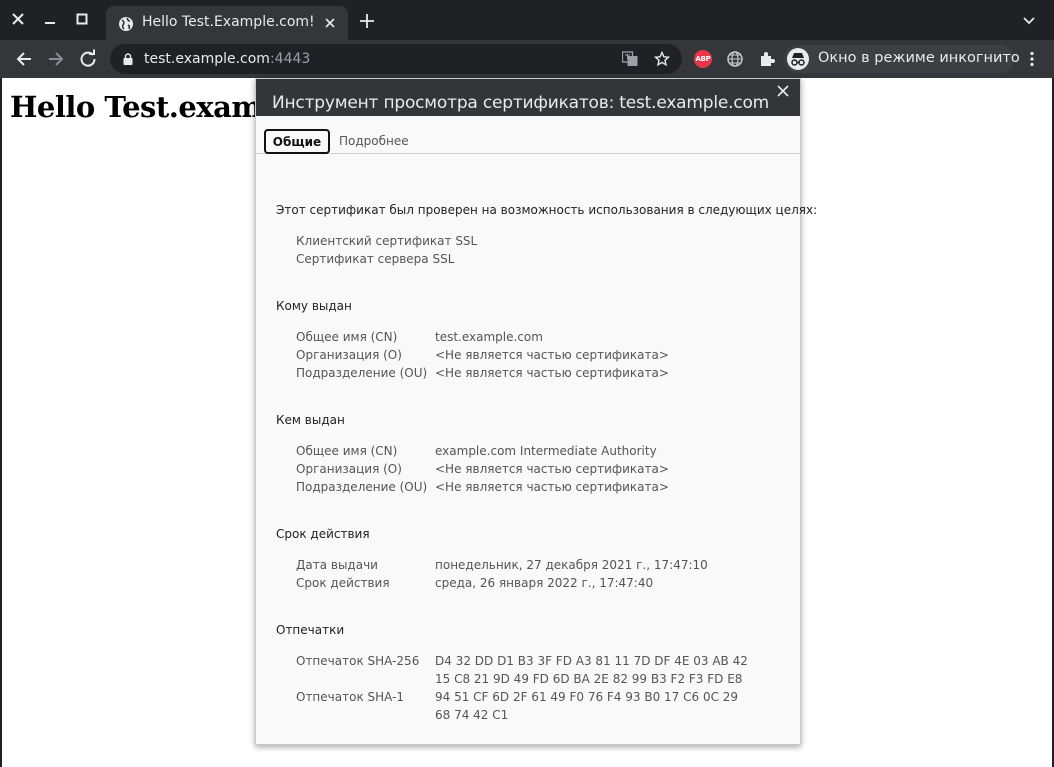  I want to click on back-arrow-icon, so click(24, 59).